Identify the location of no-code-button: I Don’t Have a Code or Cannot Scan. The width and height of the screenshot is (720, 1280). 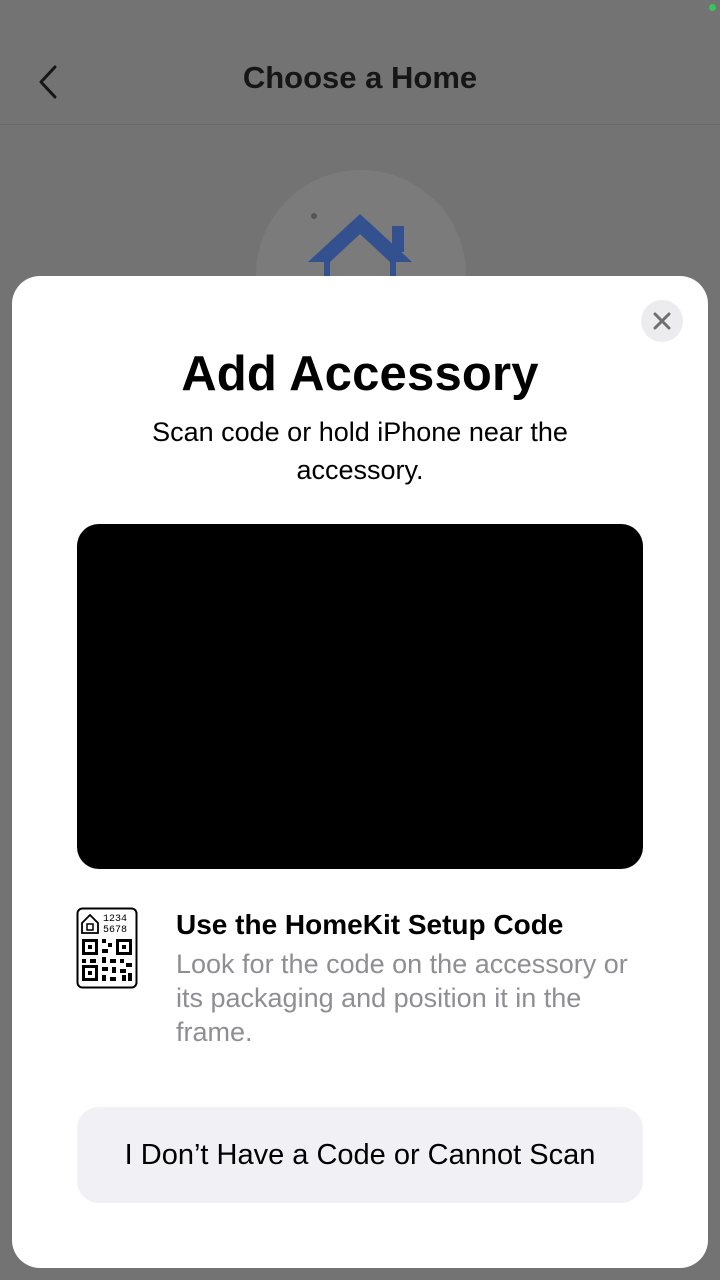
(360, 1155).